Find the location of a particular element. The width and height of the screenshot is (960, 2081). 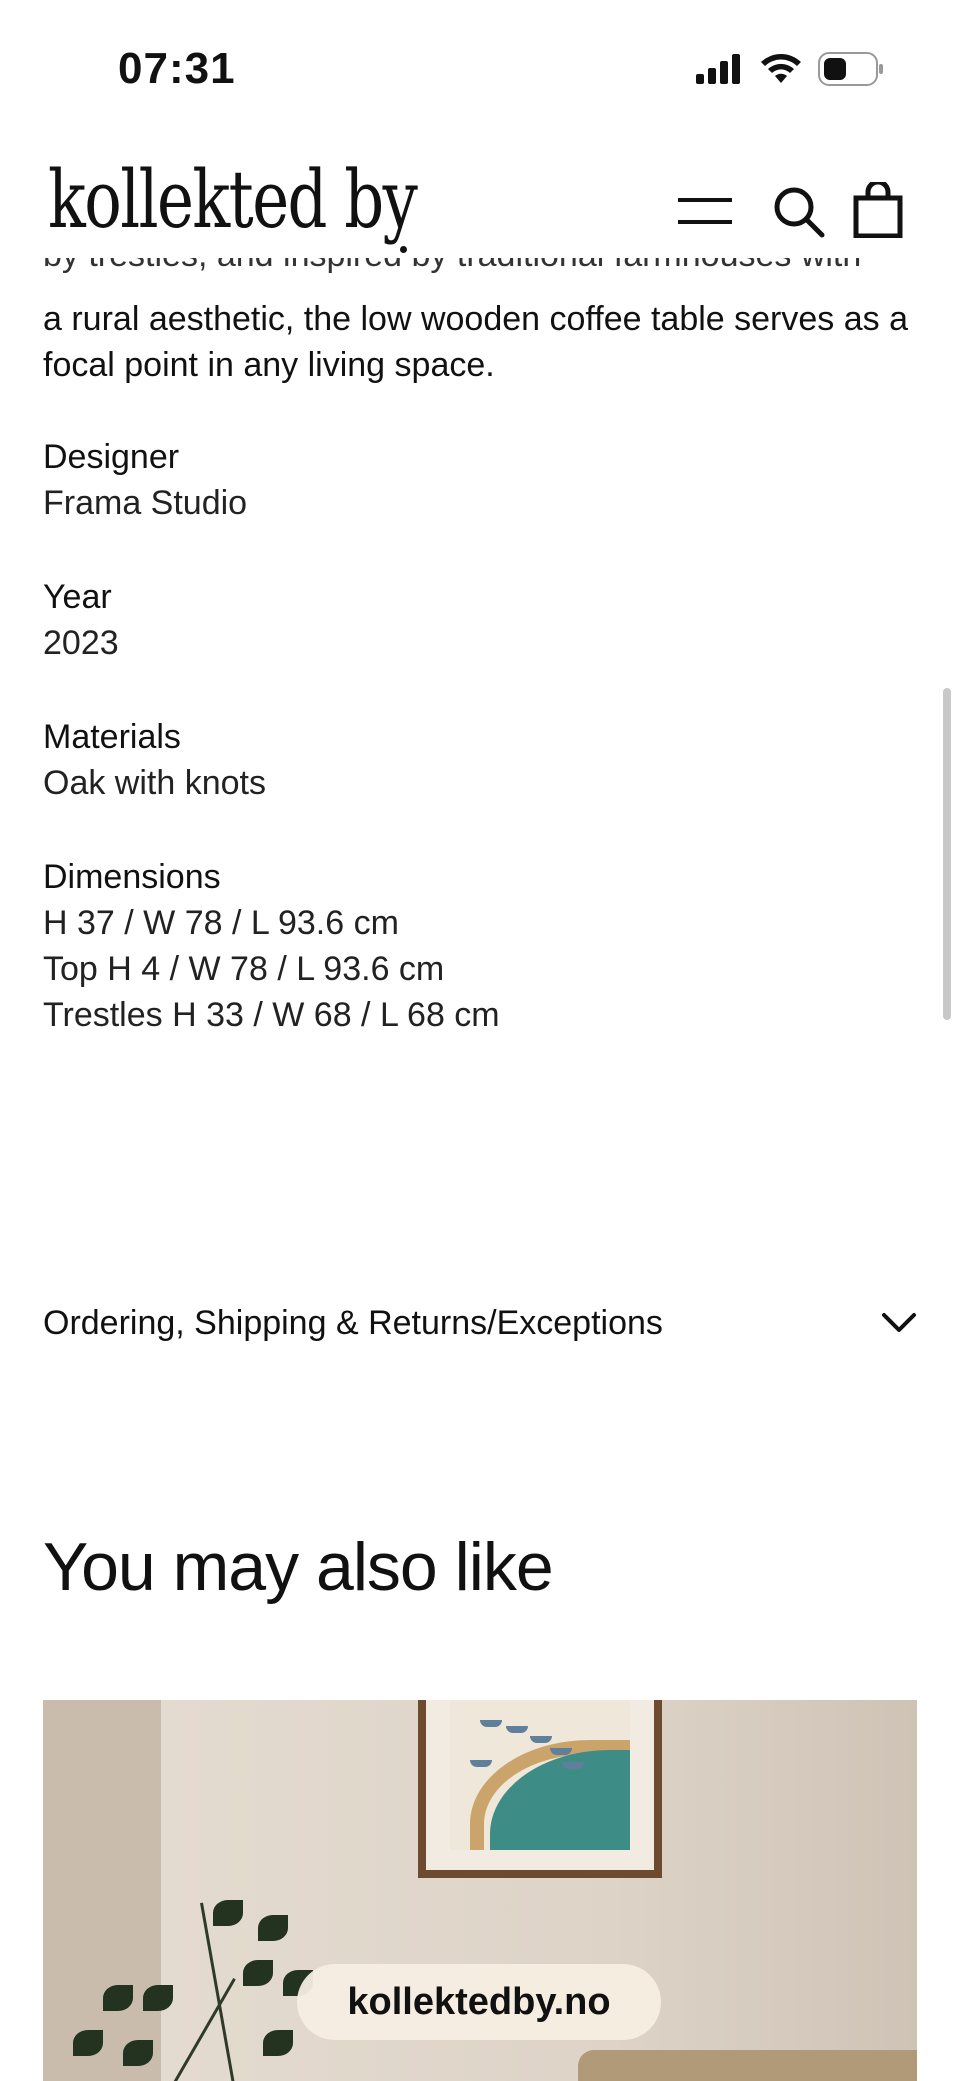

spec-value: Top H 4 / W 78 / L 93.6 cm is located at coordinates (244, 969).